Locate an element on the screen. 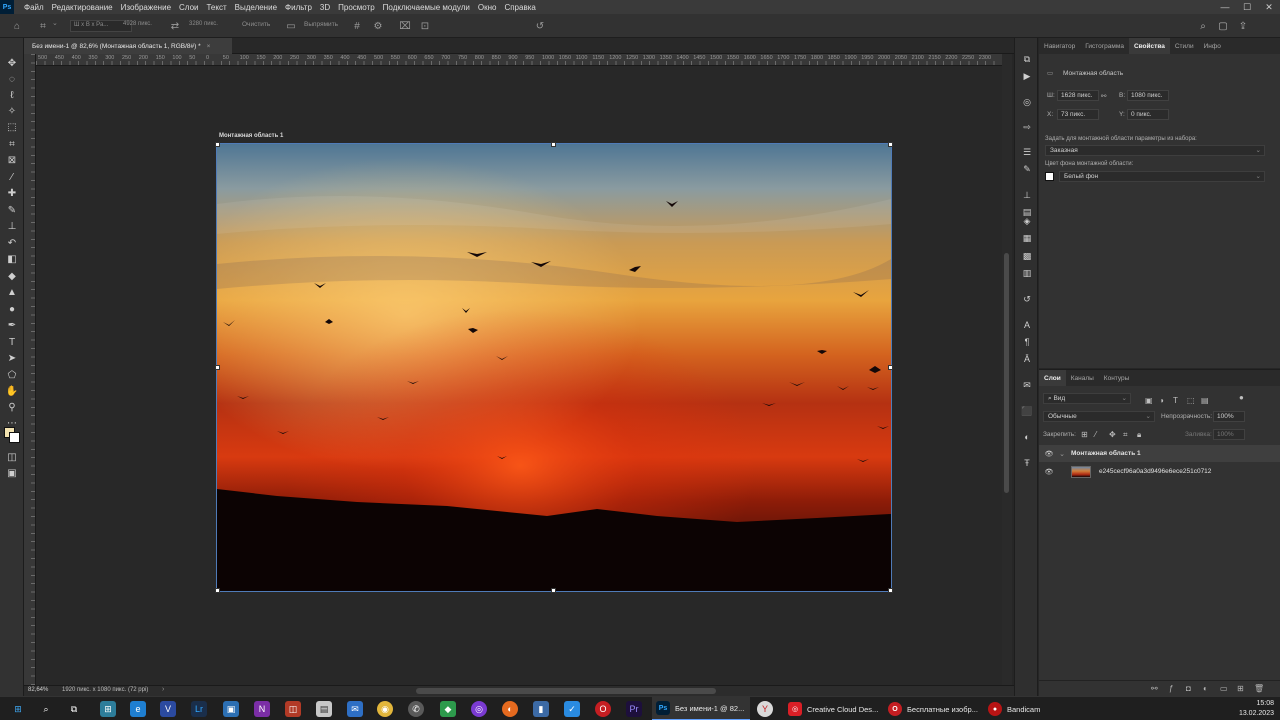 Image resolution: width=1280 pixels, height=720 pixels. onenote-icon: N is located at coordinates (262, 709).